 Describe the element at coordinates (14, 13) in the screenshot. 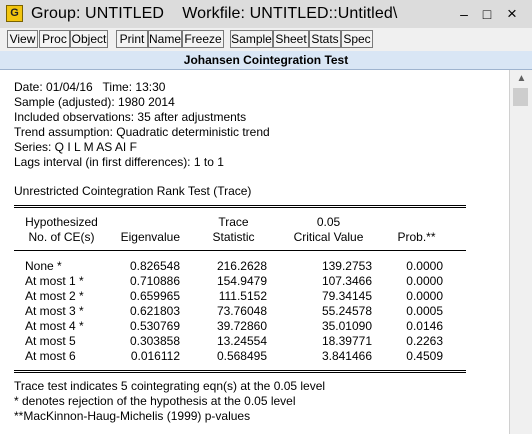

I see `group-app-icon: G` at that location.